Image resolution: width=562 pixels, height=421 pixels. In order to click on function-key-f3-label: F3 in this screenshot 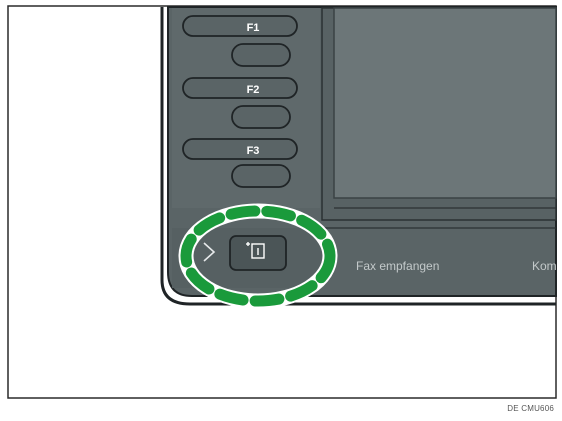, I will do `click(253, 151)`.